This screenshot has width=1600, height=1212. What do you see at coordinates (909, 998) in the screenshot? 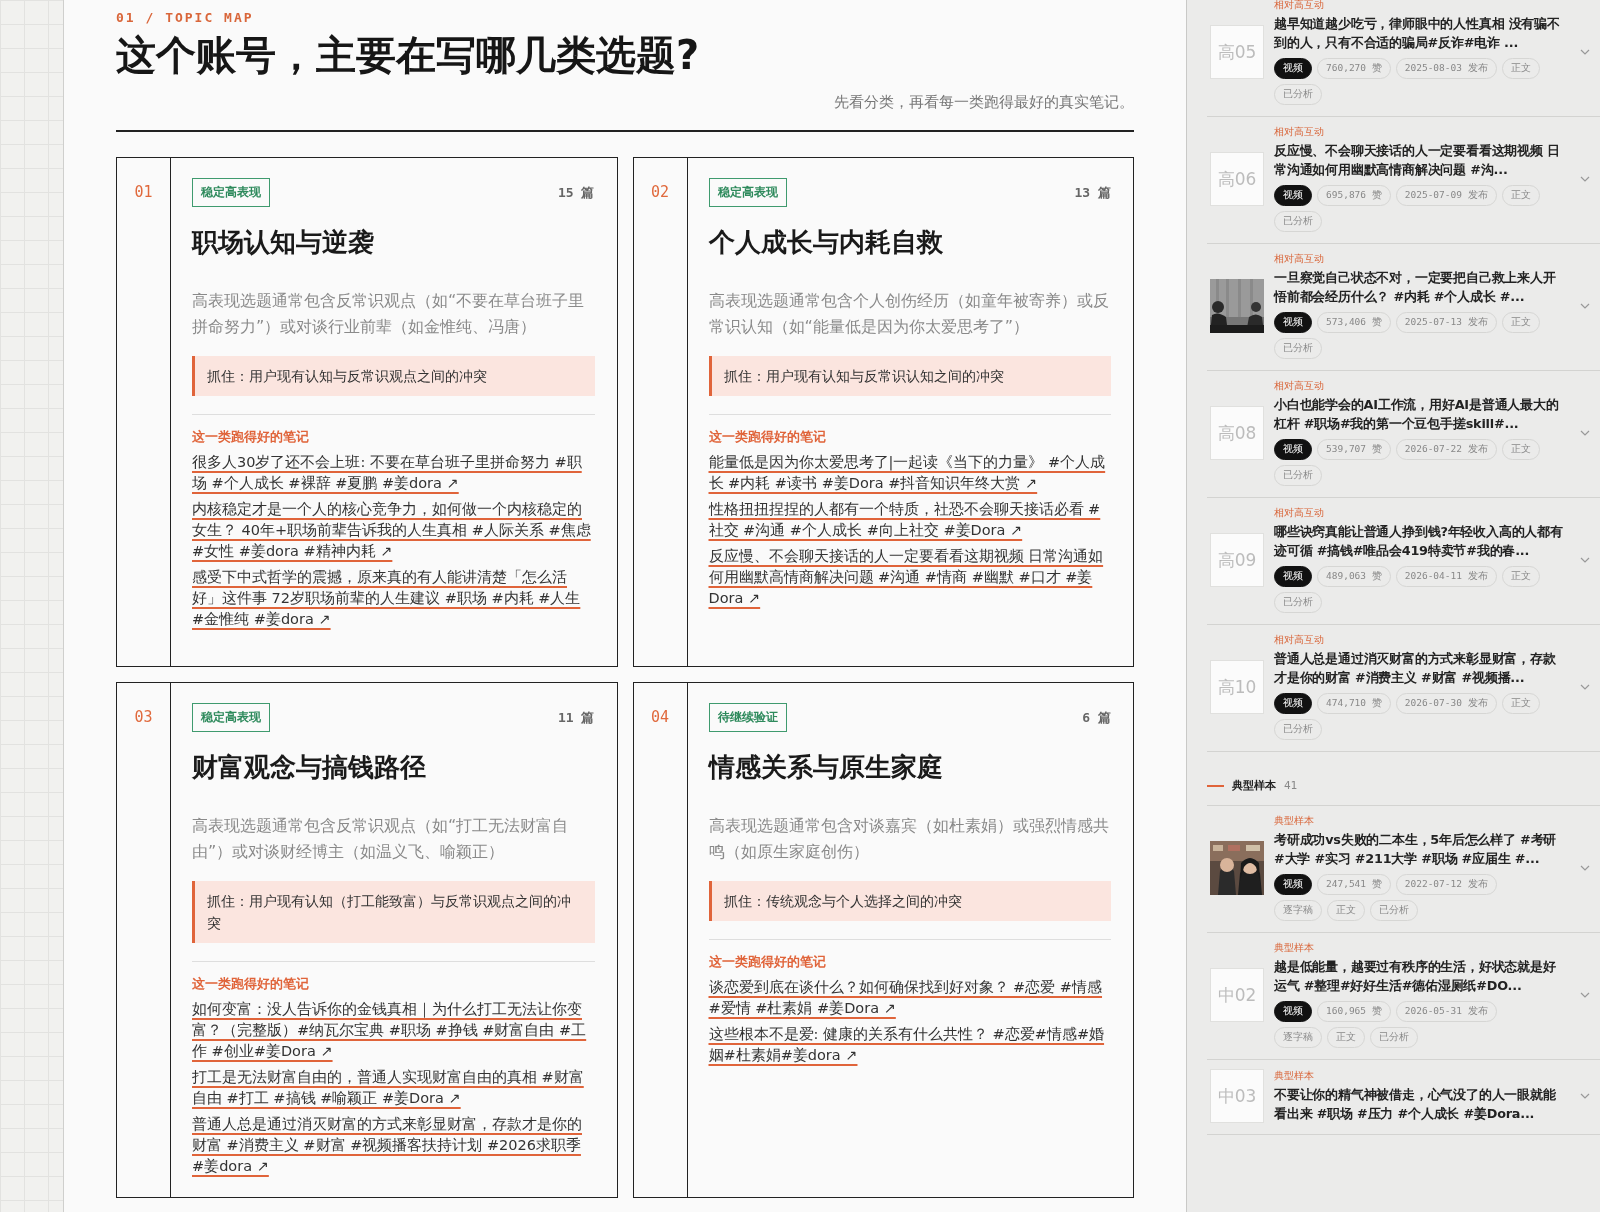
I see `note-link: 谈恋爱到底在谈什么？如何确保找到好对象？ #恋爱 #情感 #爱情 #杜素娟 #姜Dora ↗` at bounding box center [909, 998].